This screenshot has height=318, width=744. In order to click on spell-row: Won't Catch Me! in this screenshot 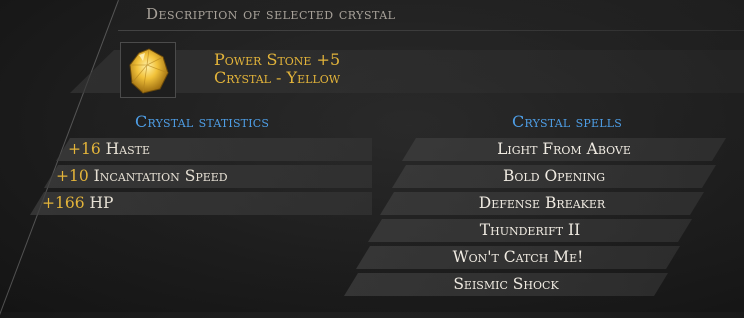, I will do `click(518, 257)`.